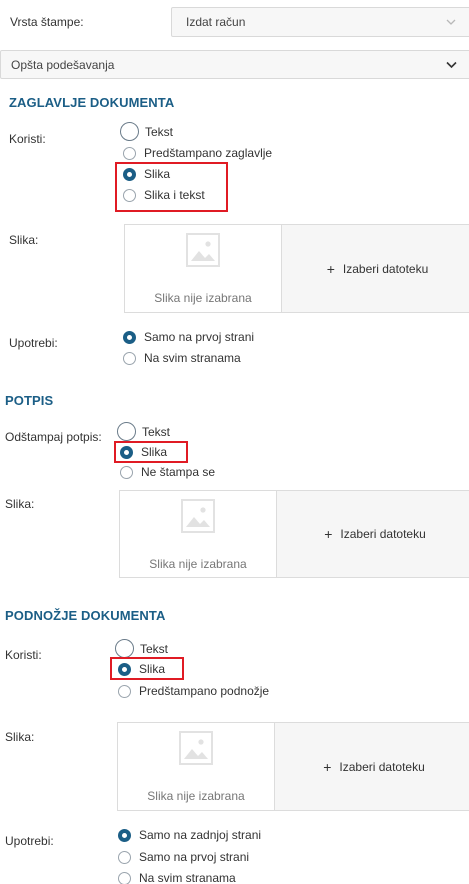  I want to click on doc-footer-apply-last: Samo na zadnjoj strani, so click(189, 835).